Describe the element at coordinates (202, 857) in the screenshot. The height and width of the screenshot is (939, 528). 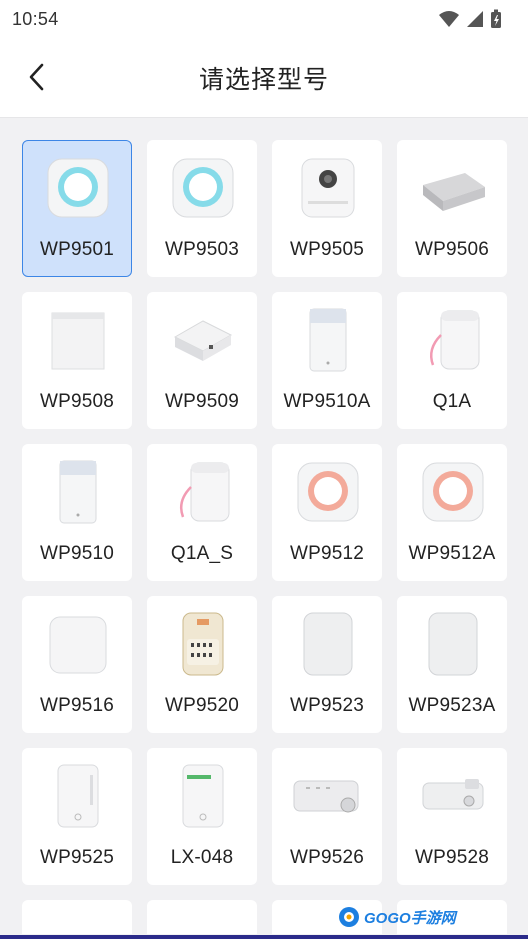
I see `model-label: LX-048` at that location.